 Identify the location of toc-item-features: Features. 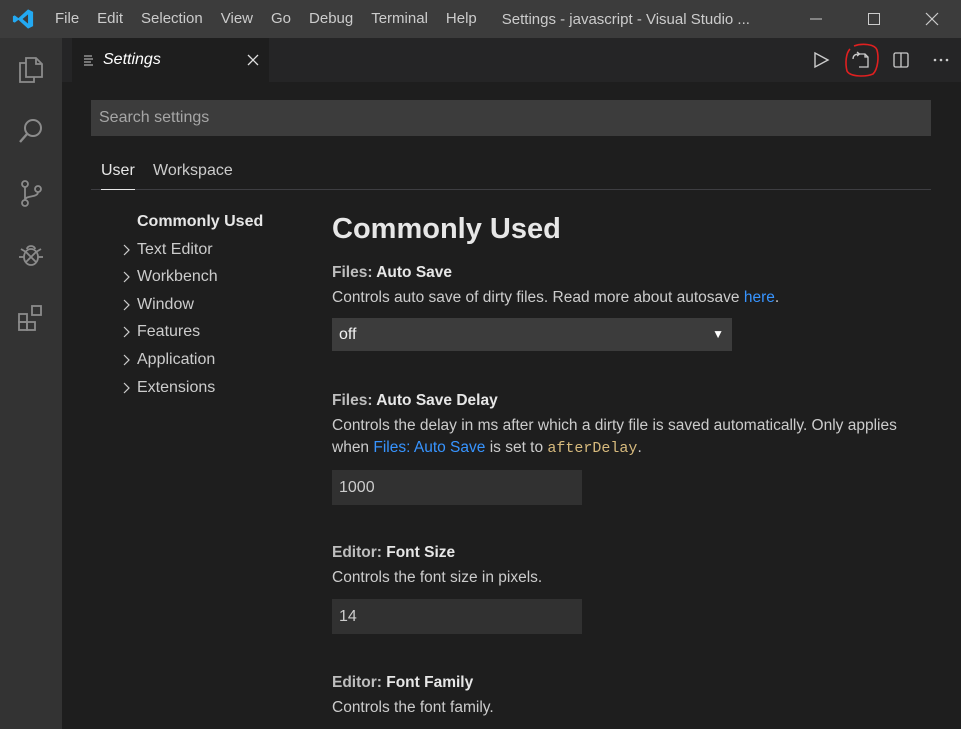
(221, 332).